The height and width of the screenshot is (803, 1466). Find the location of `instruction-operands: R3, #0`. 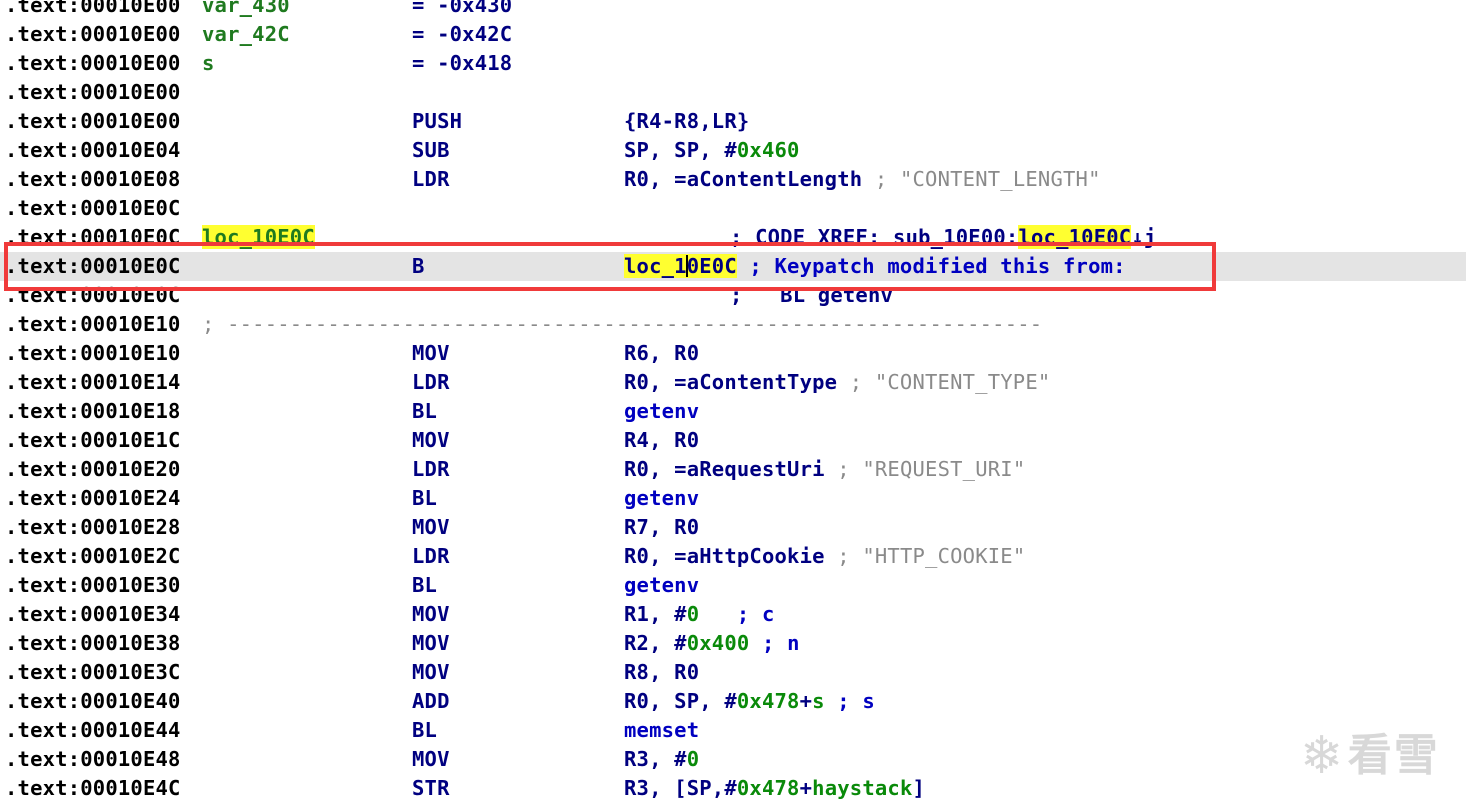

instruction-operands: R3, #0 is located at coordinates (661, 759).